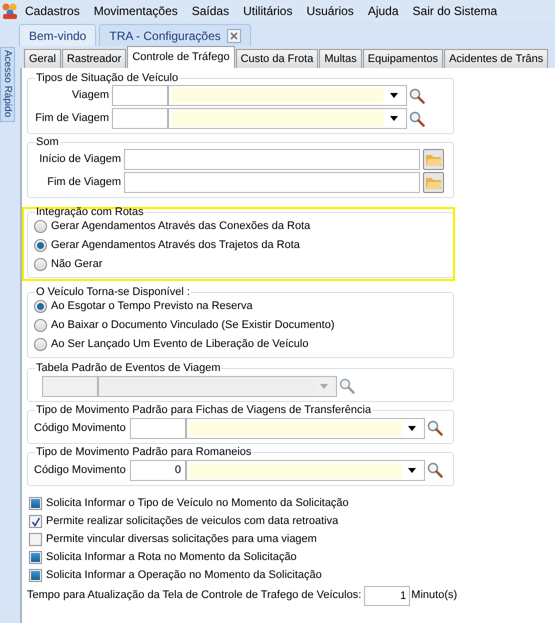  I want to click on tab: Controle de Tráfego, so click(181, 57).